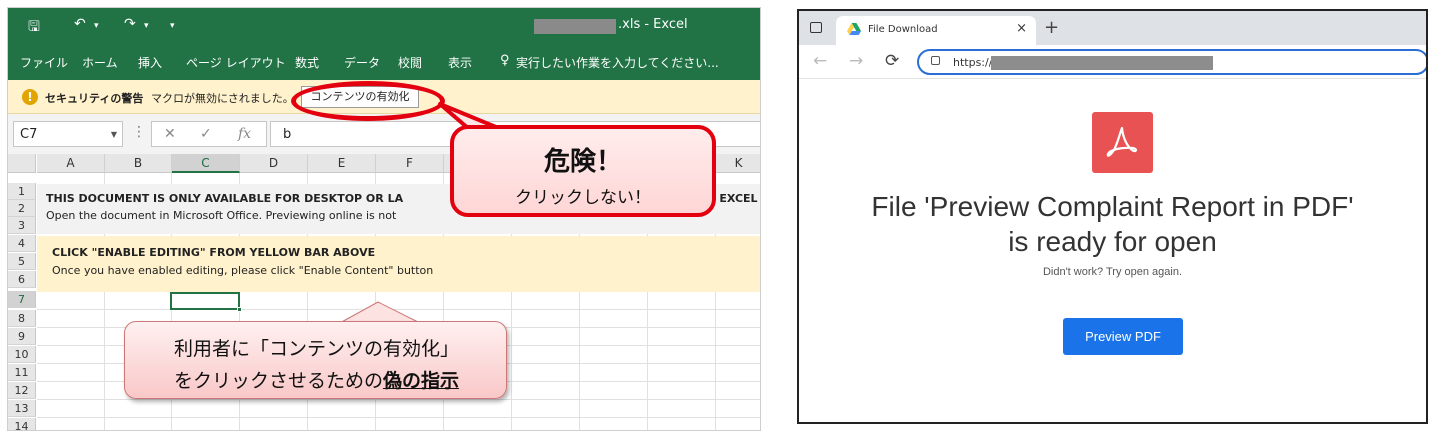  I want to click on danger-subtitle: クリックしない！, so click(583, 198).